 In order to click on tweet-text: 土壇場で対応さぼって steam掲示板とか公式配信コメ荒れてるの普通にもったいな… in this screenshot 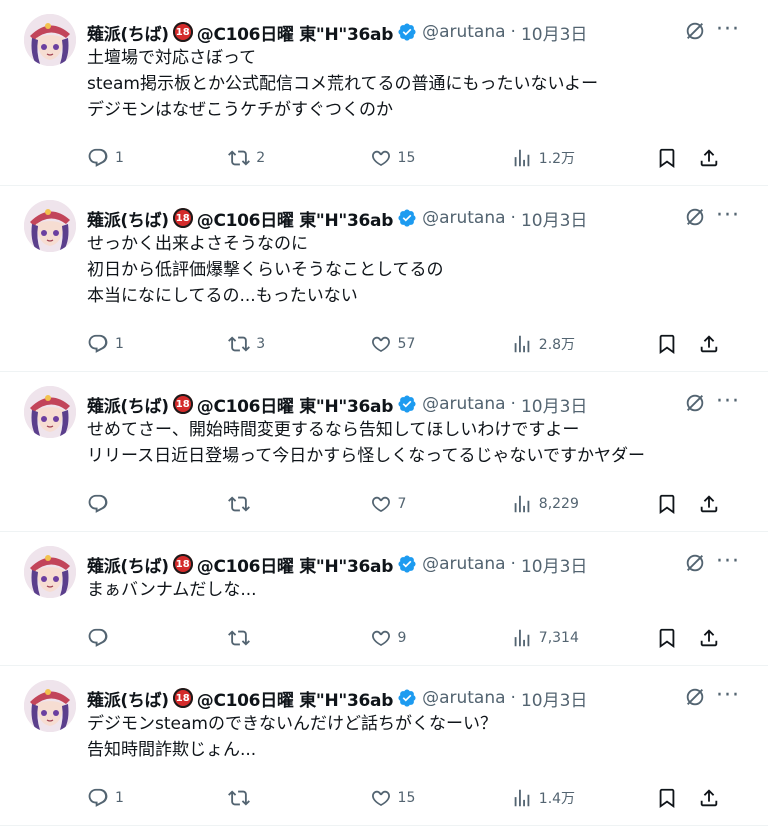, I will do `click(343, 84)`.